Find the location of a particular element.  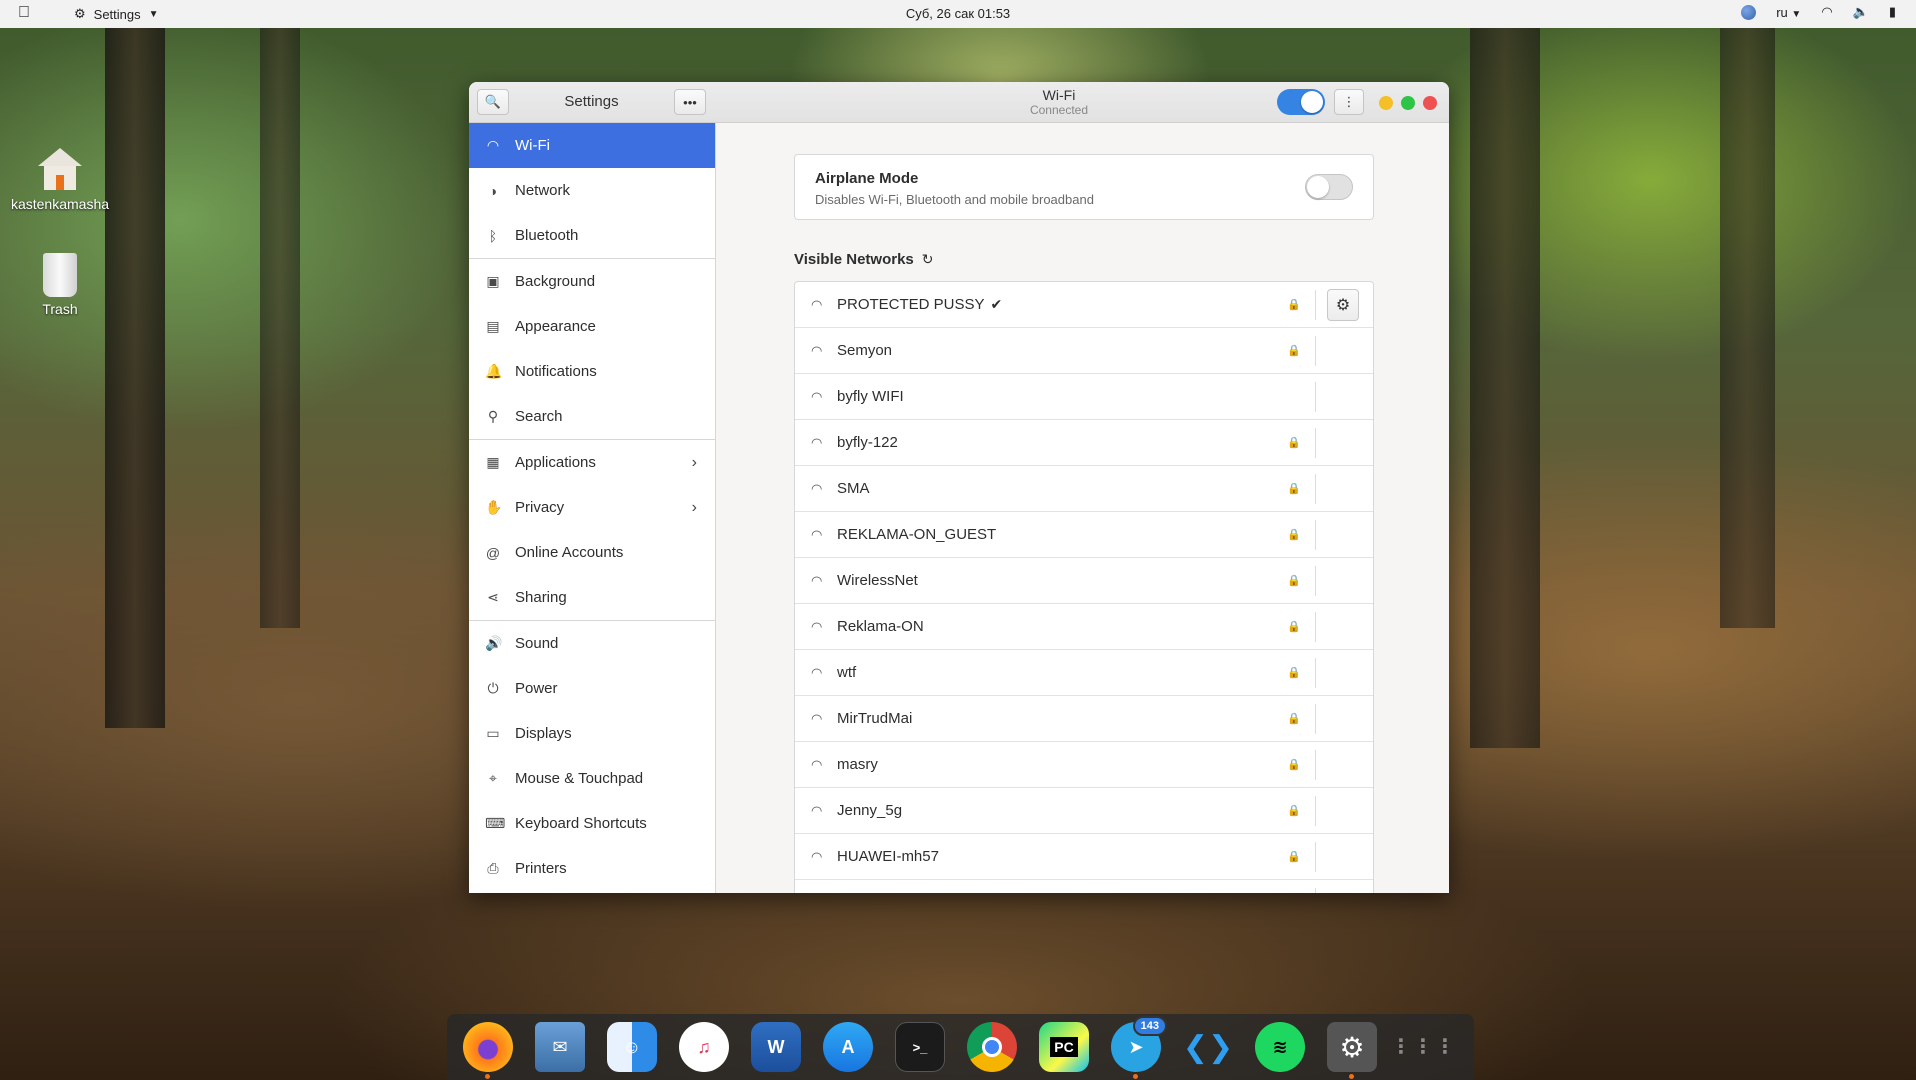

network-name: PROTECTED PUSSY is located at coordinates (911, 304).